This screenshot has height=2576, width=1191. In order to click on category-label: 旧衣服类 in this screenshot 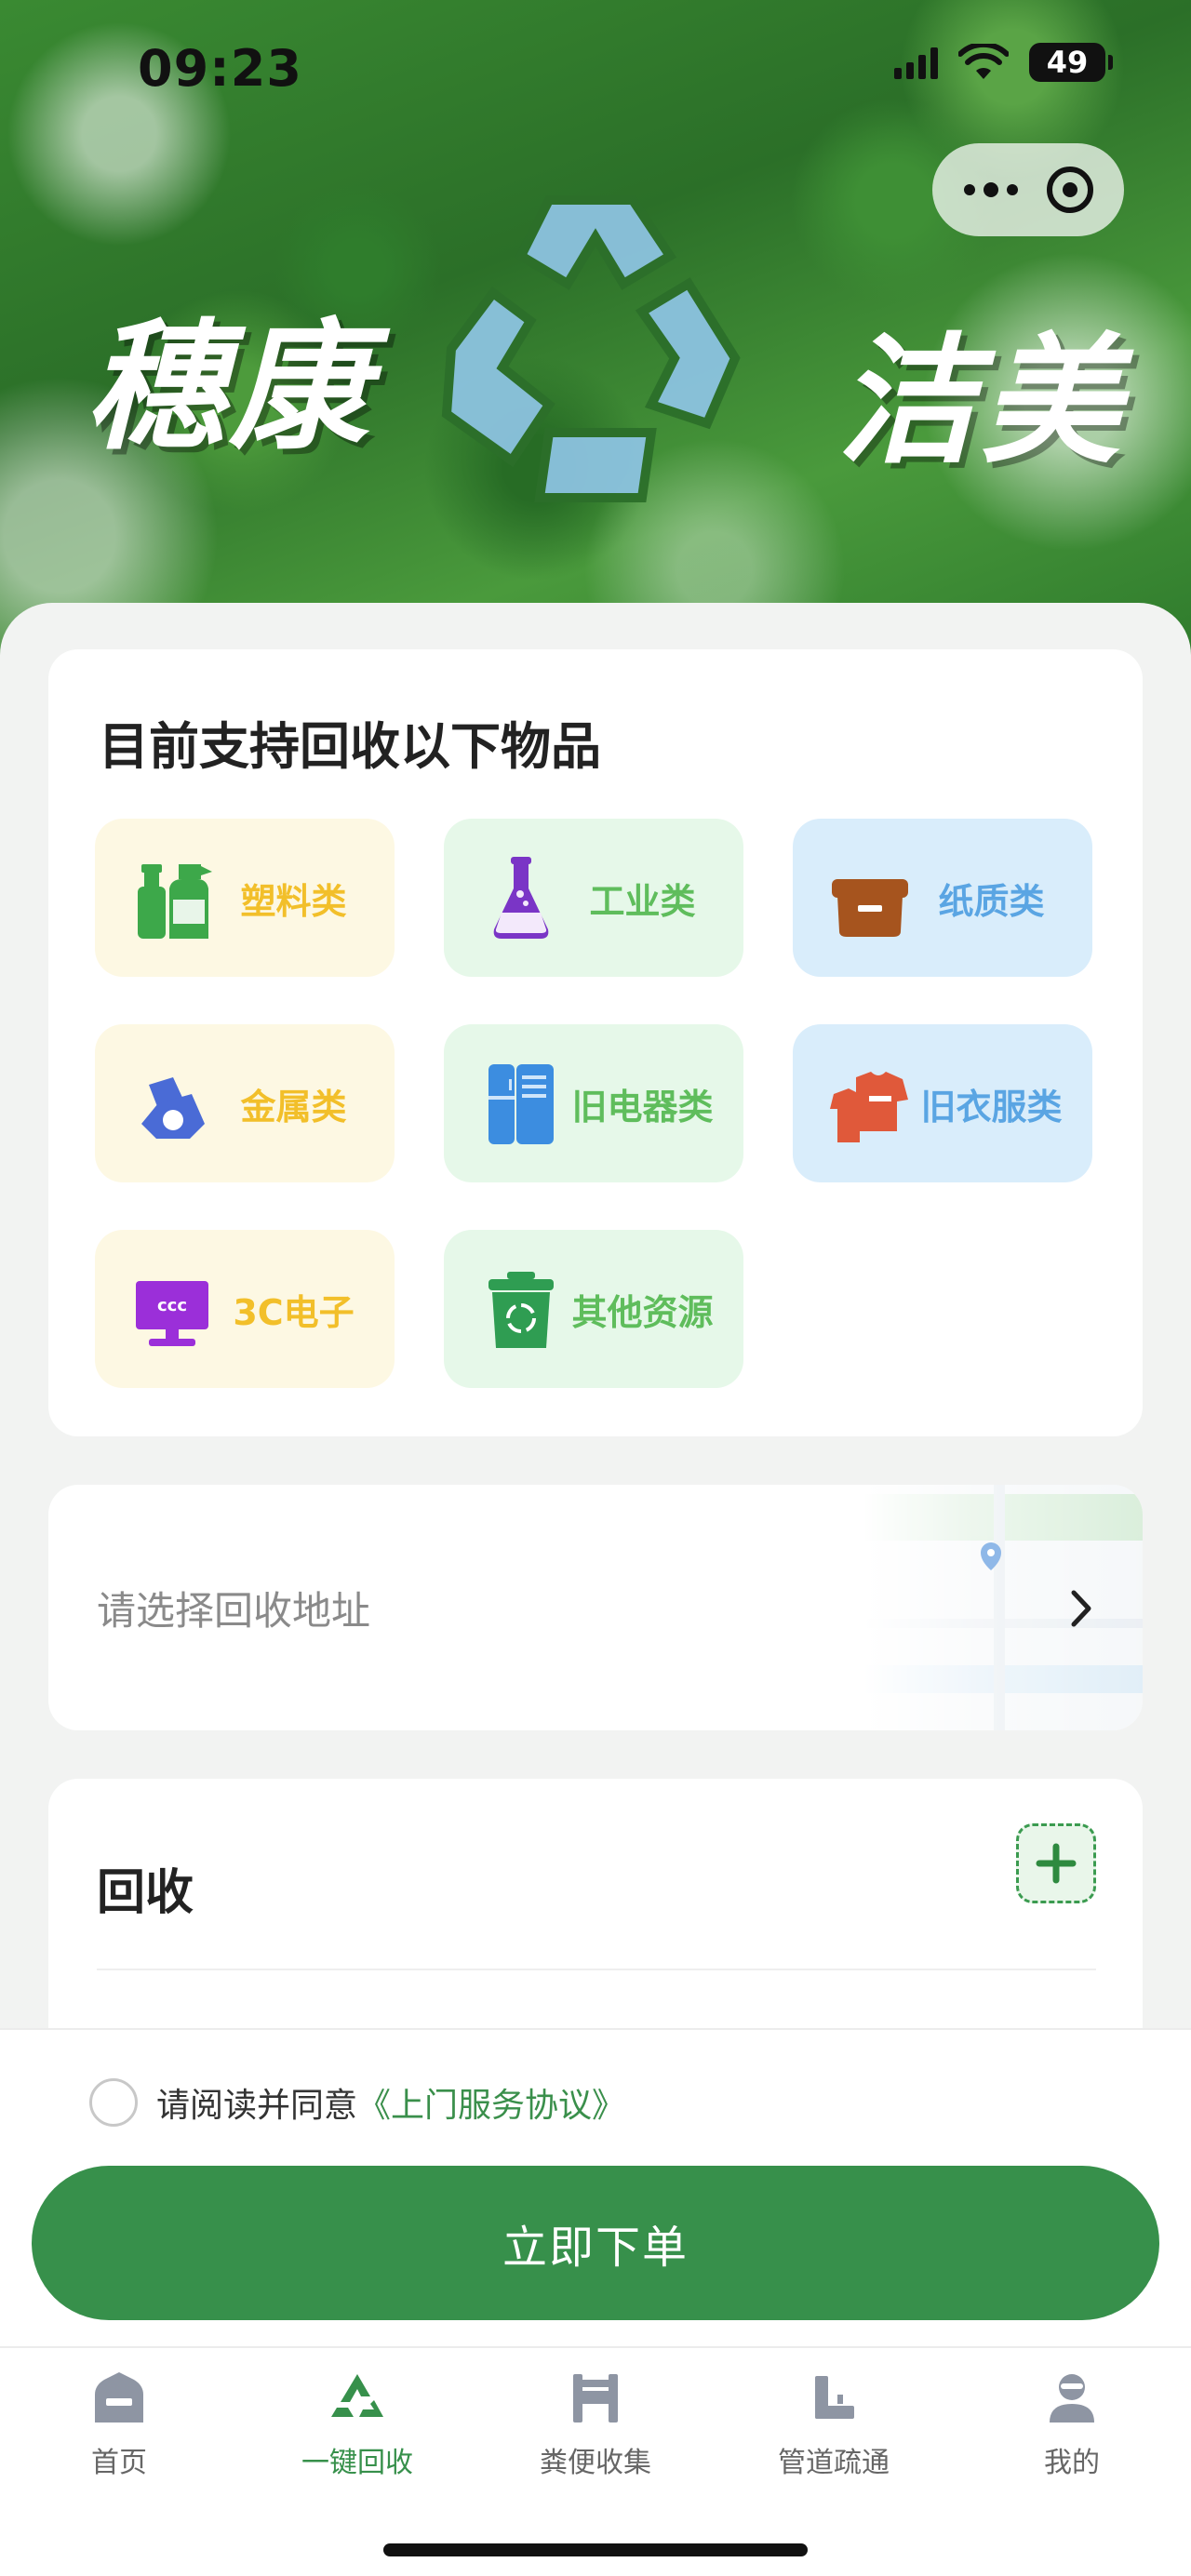, I will do `click(991, 1107)`.